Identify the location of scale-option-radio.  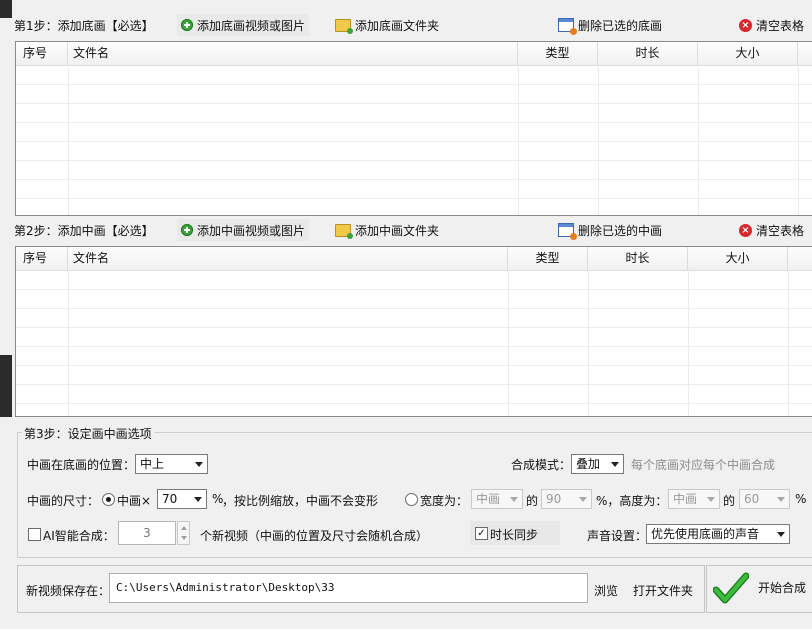
(108, 499).